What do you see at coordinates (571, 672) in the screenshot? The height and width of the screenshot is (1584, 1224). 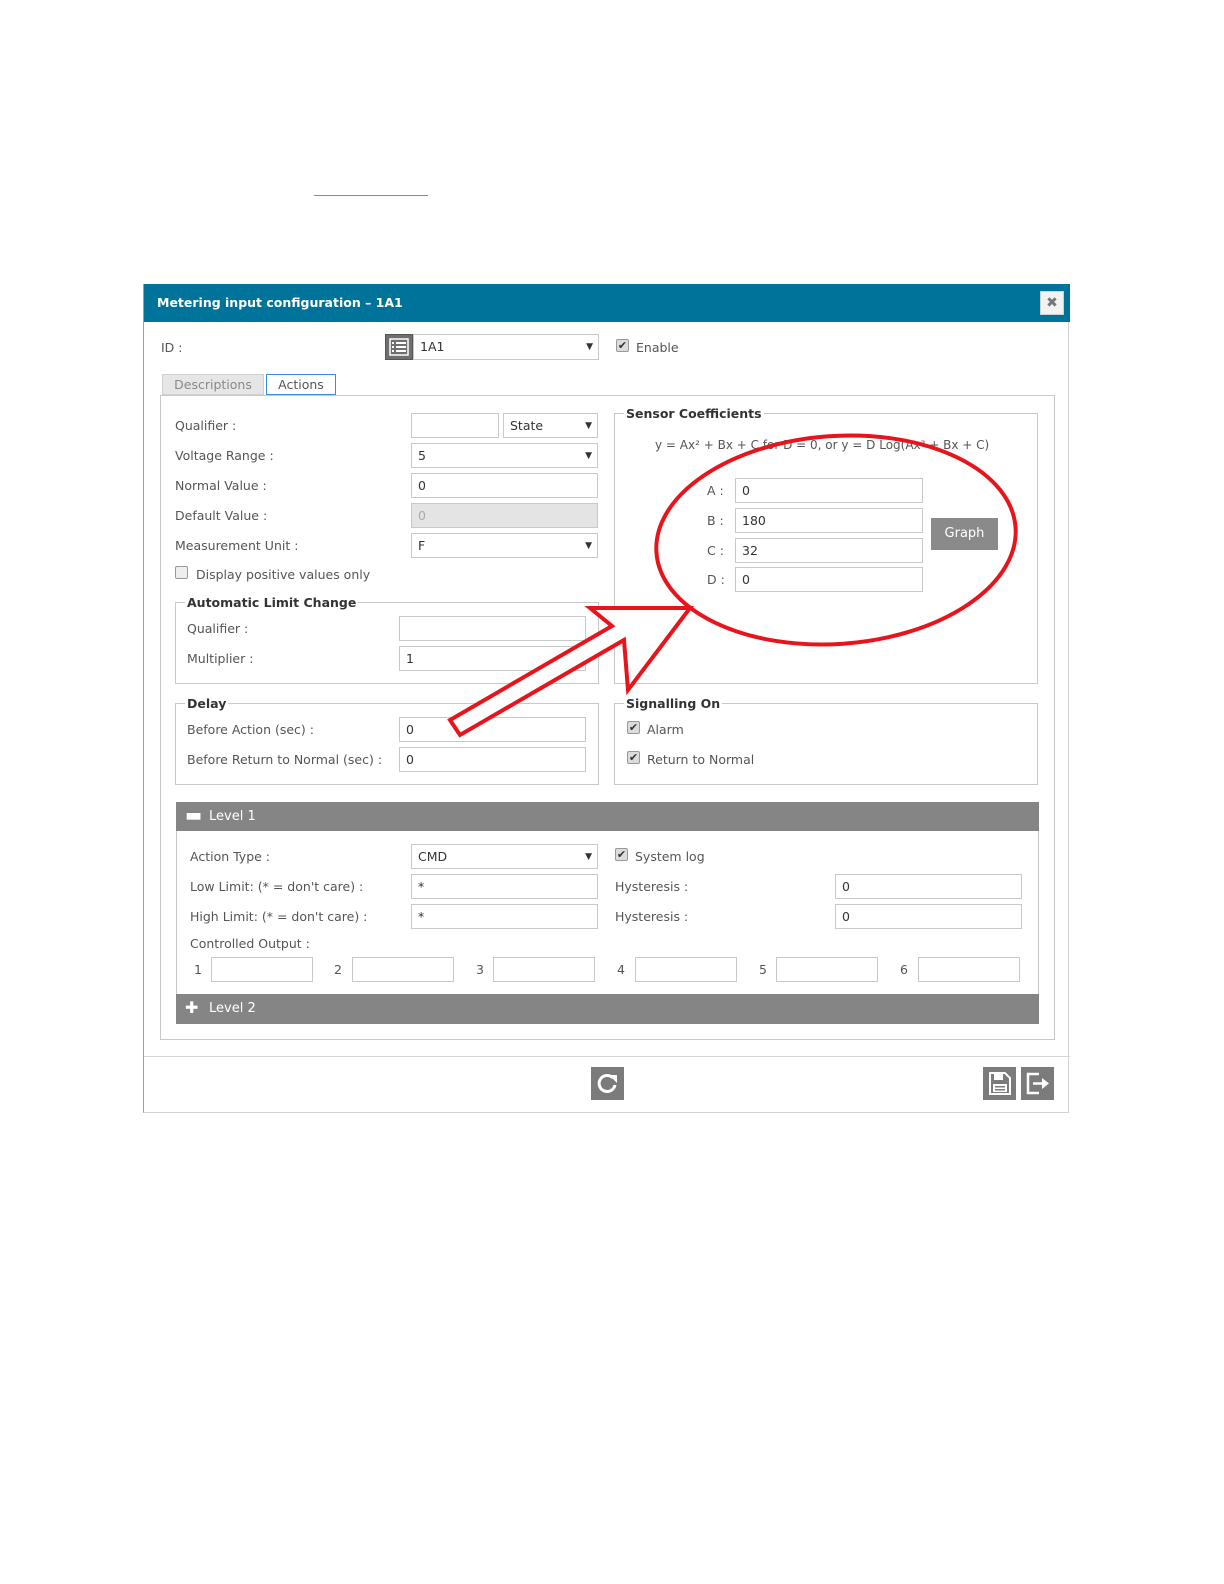 I see `annotation-arrow` at bounding box center [571, 672].